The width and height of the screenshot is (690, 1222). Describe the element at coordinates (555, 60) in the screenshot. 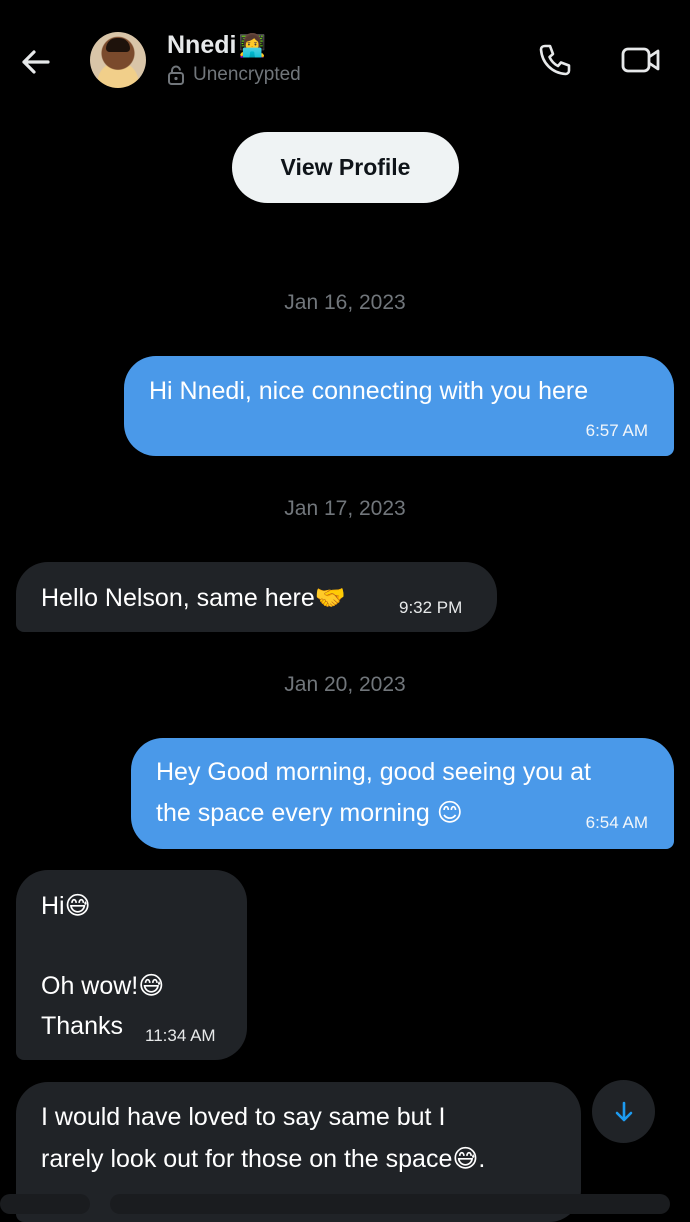

I see `phone-icon` at that location.